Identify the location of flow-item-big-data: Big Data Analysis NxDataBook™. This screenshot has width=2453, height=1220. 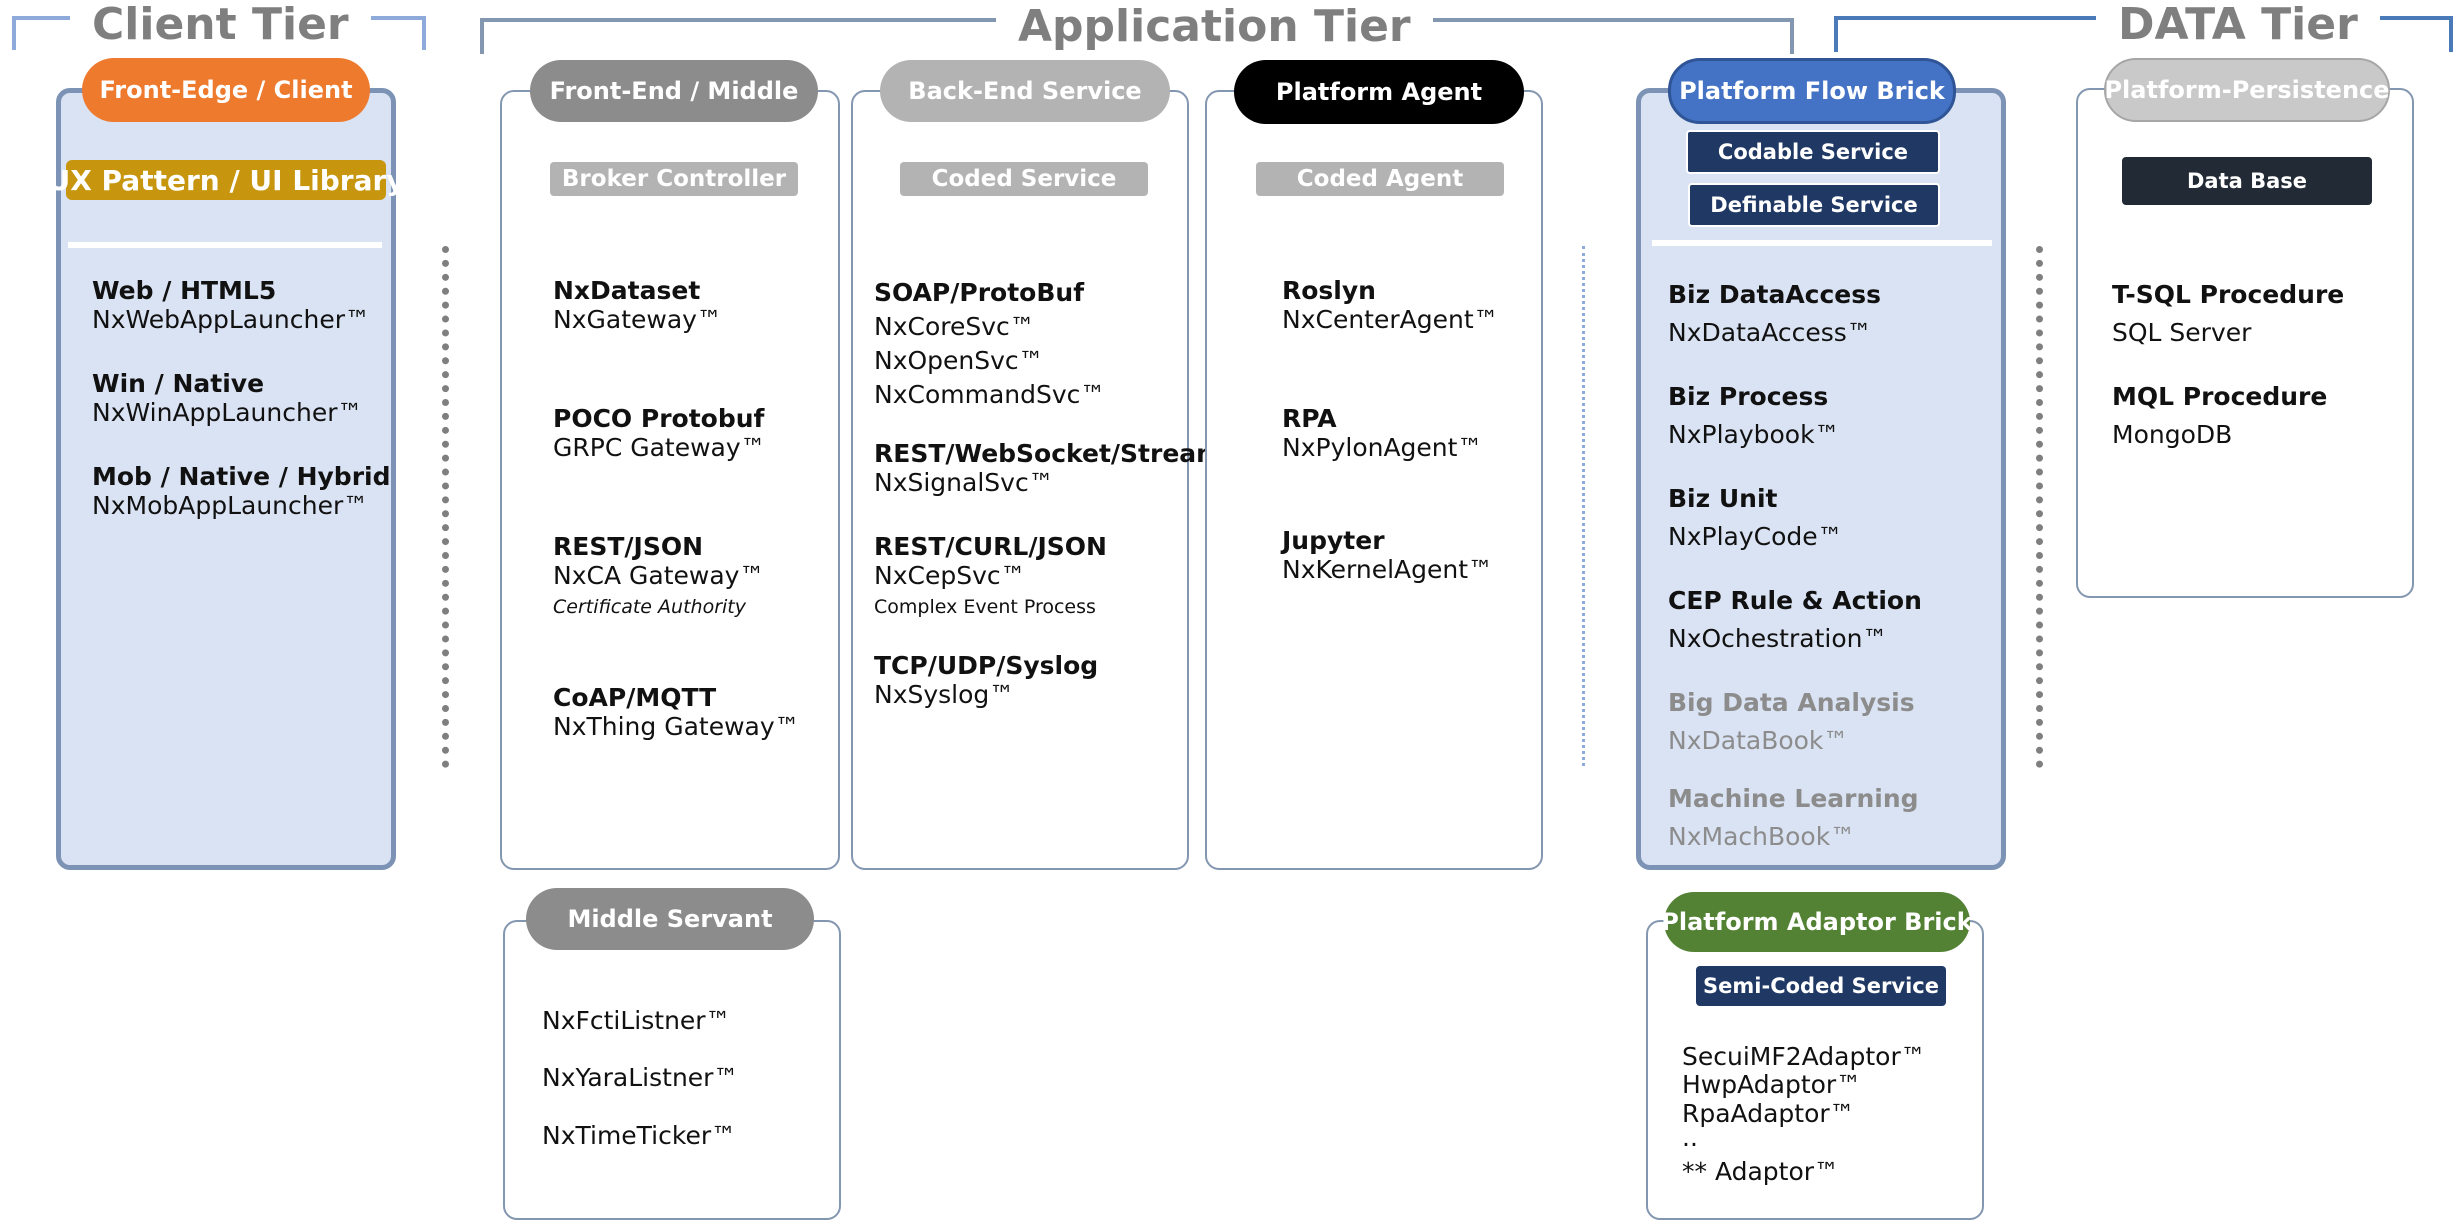
(1791, 722).